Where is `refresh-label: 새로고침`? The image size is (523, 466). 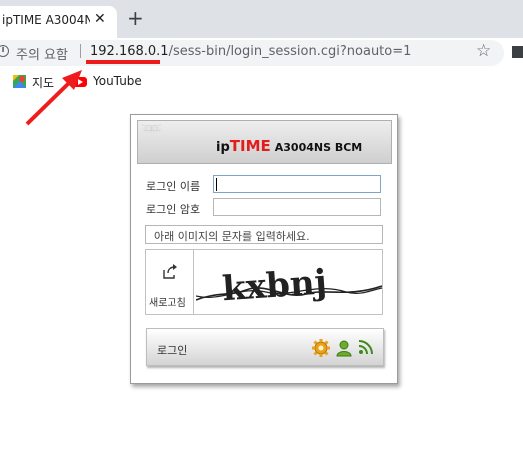 refresh-label: 새로고침 is located at coordinates (167, 303).